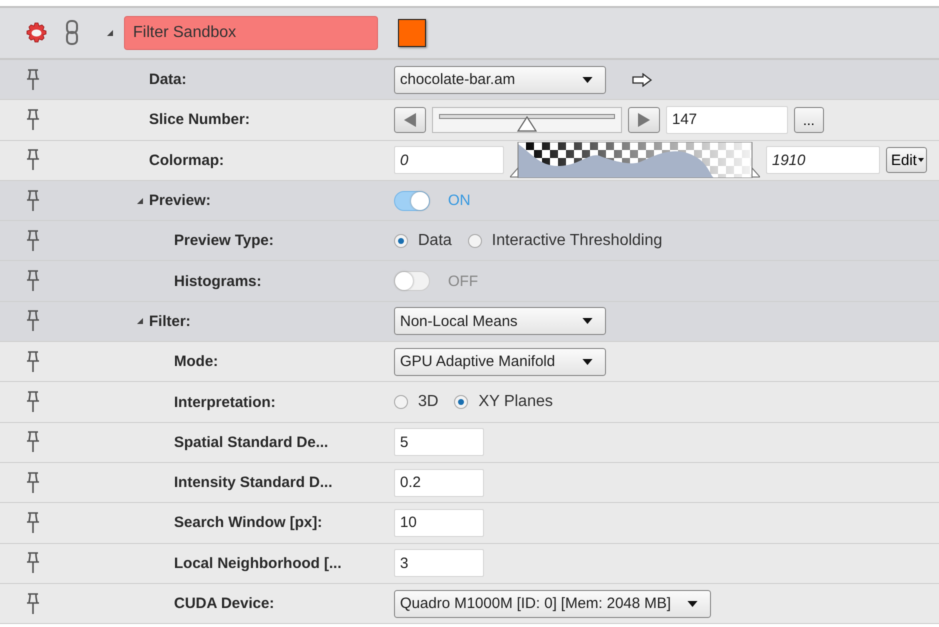  I want to click on value-field: 0.2, so click(439, 482).